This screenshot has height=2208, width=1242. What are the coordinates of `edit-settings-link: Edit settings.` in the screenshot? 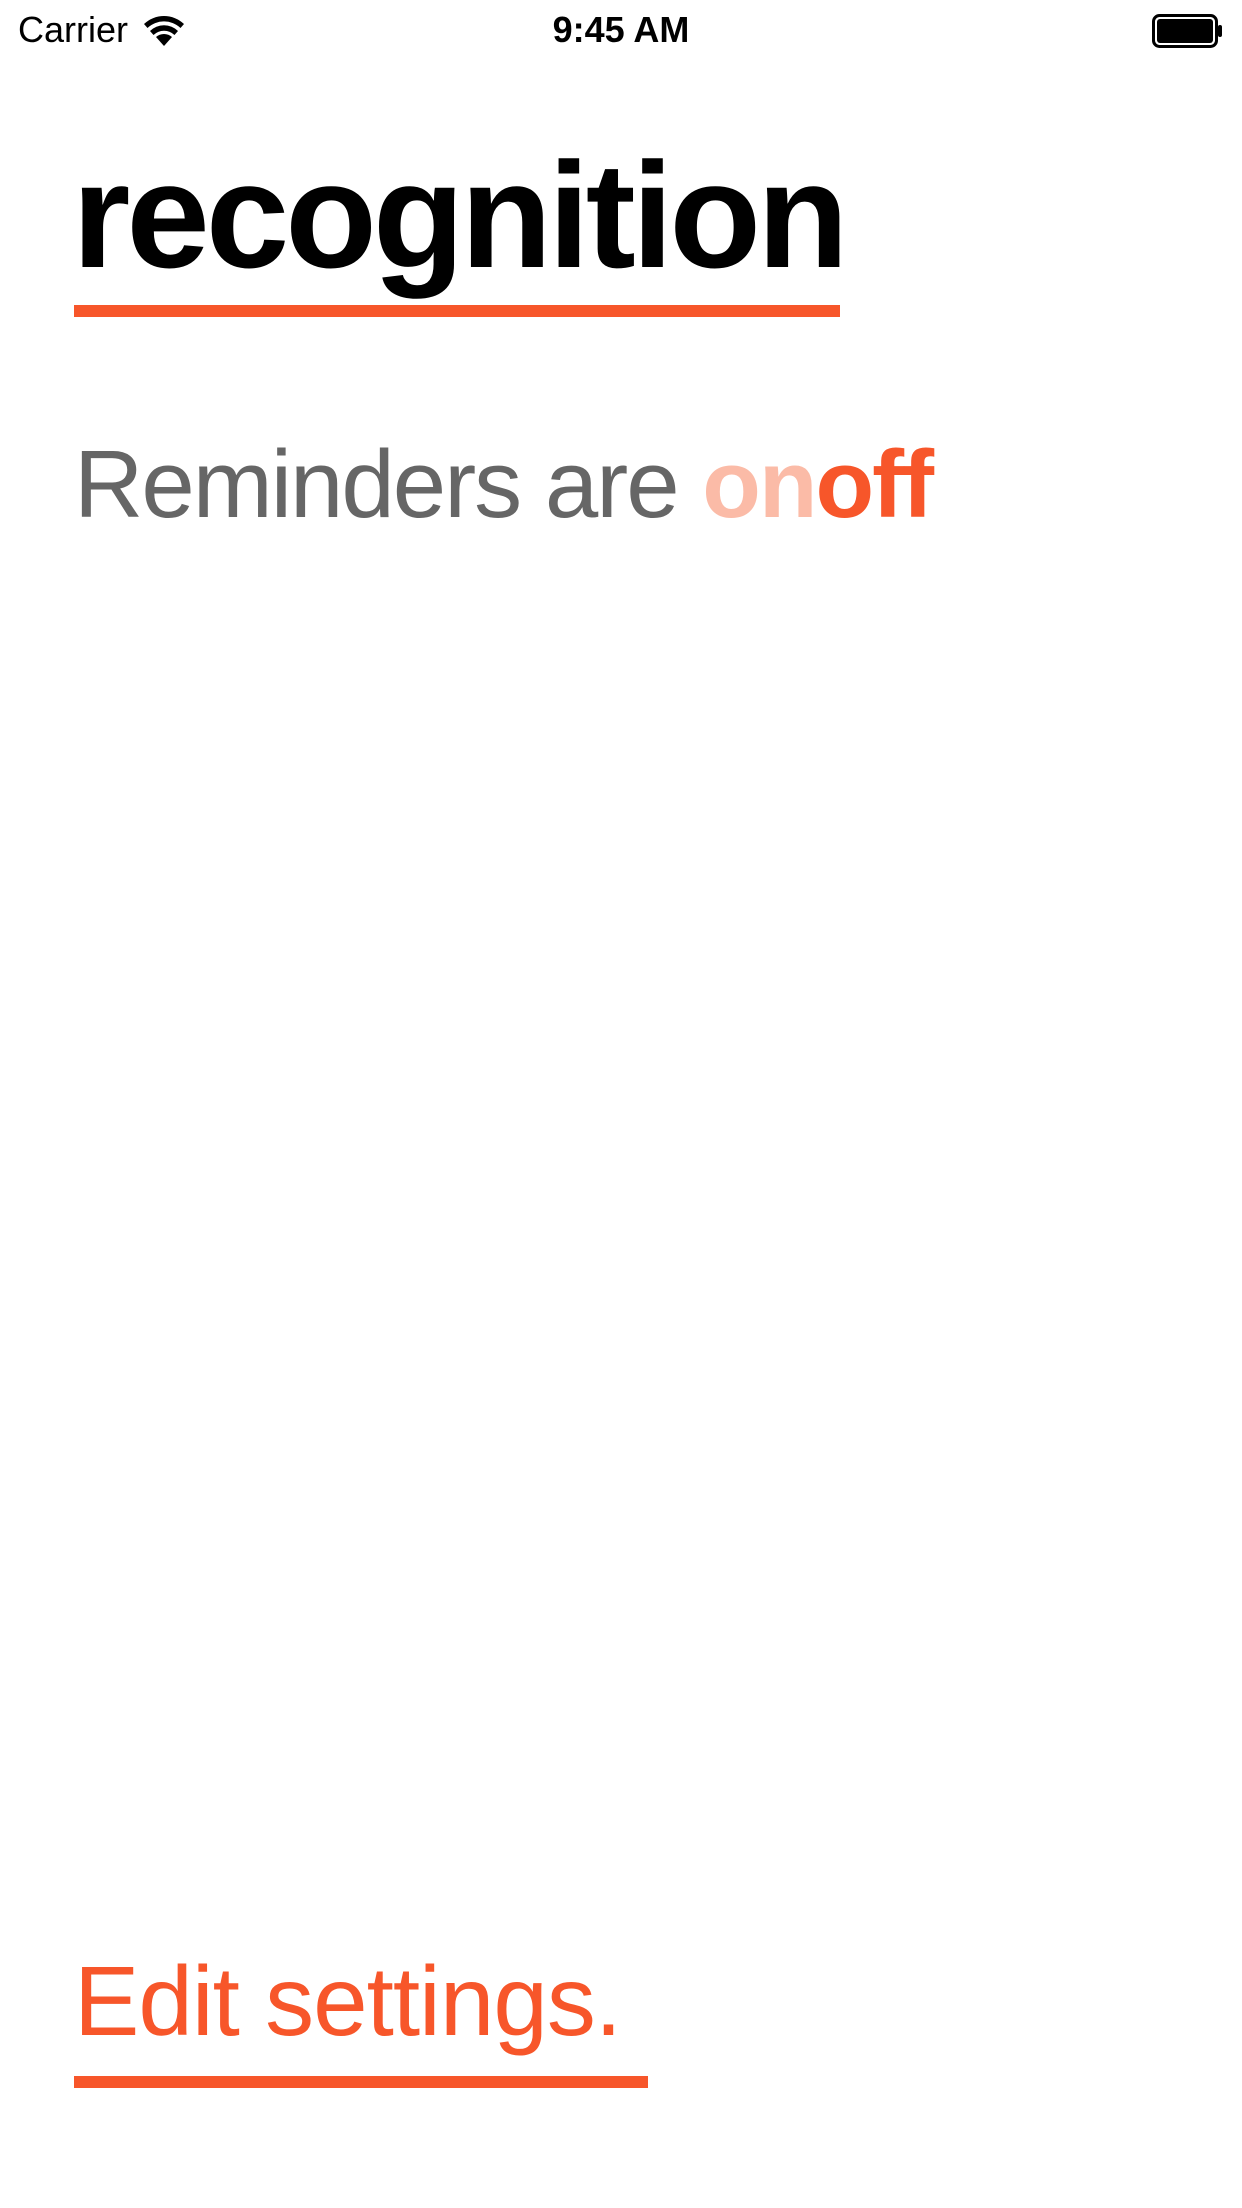 It's located at (348, 2001).